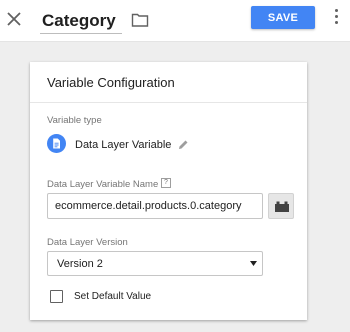 This screenshot has height=332, width=350. Describe the element at coordinates (87, 242) in the screenshot. I see `data-layer-version-label: Data Layer Version` at that location.